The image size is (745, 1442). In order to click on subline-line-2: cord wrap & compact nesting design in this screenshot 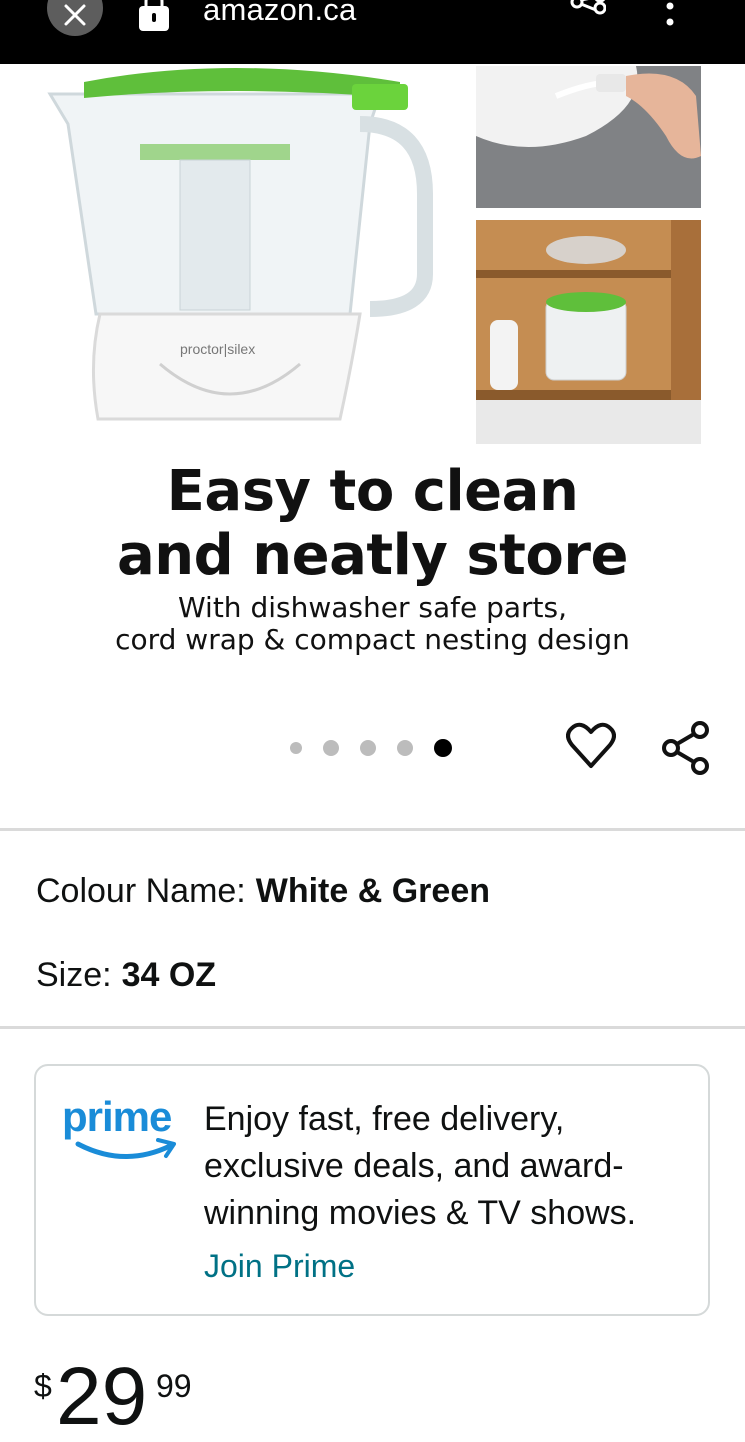, I will do `click(372, 639)`.